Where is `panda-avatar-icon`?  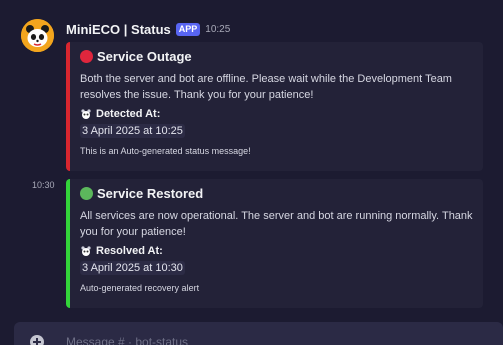 panda-avatar-icon is located at coordinates (37, 35).